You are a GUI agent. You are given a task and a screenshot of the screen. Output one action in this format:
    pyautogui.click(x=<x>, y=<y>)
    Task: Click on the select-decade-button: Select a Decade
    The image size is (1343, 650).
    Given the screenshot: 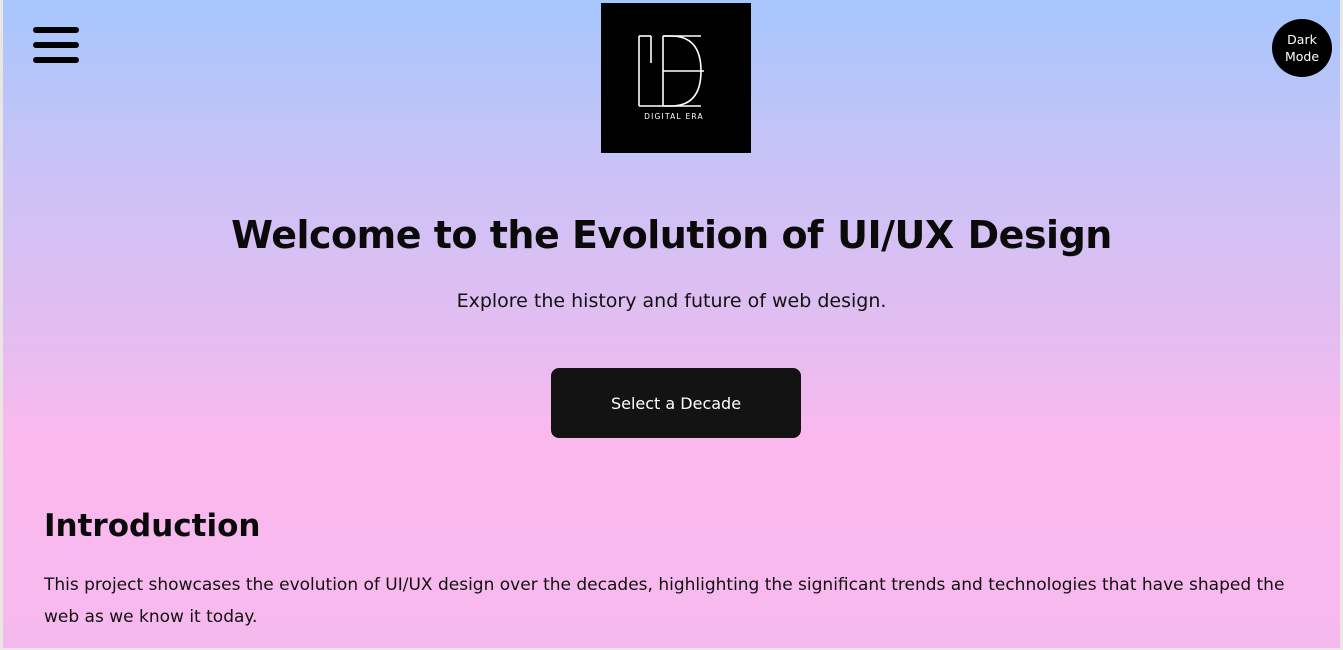 What is the action you would take?
    pyautogui.click(x=676, y=403)
    